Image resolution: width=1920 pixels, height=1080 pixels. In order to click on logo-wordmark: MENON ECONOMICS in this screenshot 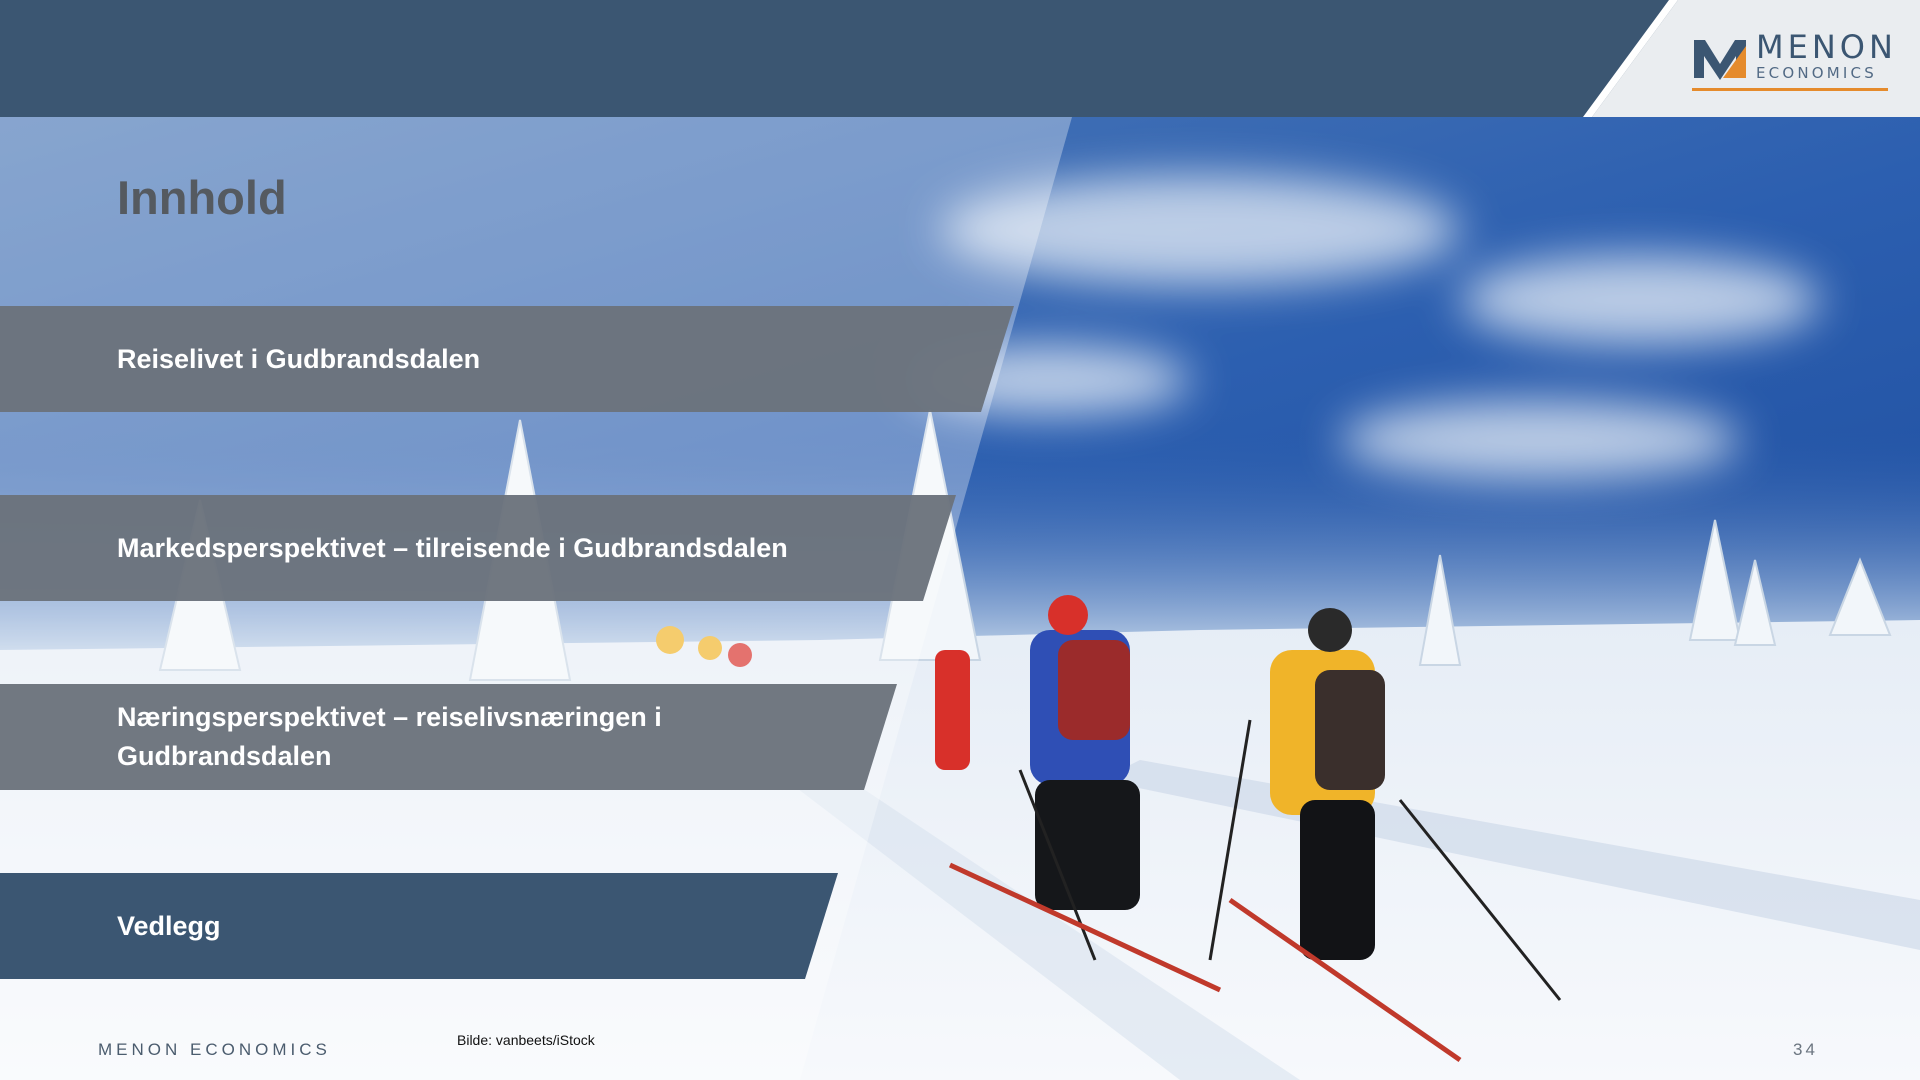, I will do `click(1826, 55)`.